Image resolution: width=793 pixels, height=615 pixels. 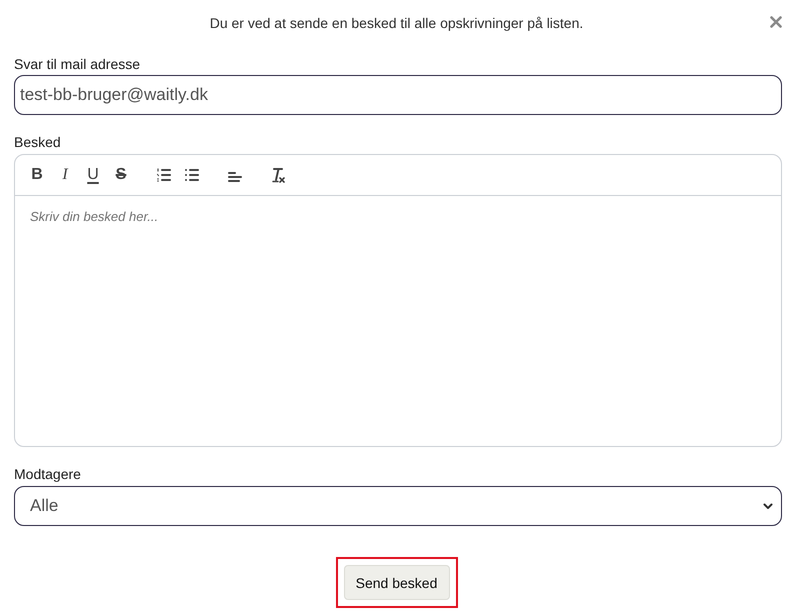 I want to click on underline-button: U, so click(x=93, y=175).